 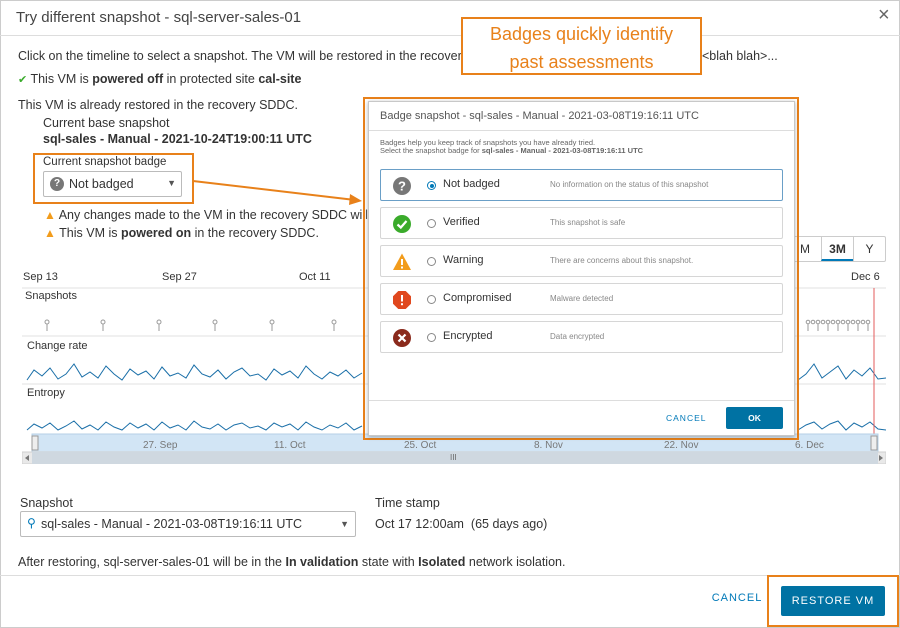 What do you see at coordinates (581, 400) in the screenshot?
I see `modal-footer-divider` at bounding box center [581, 400].